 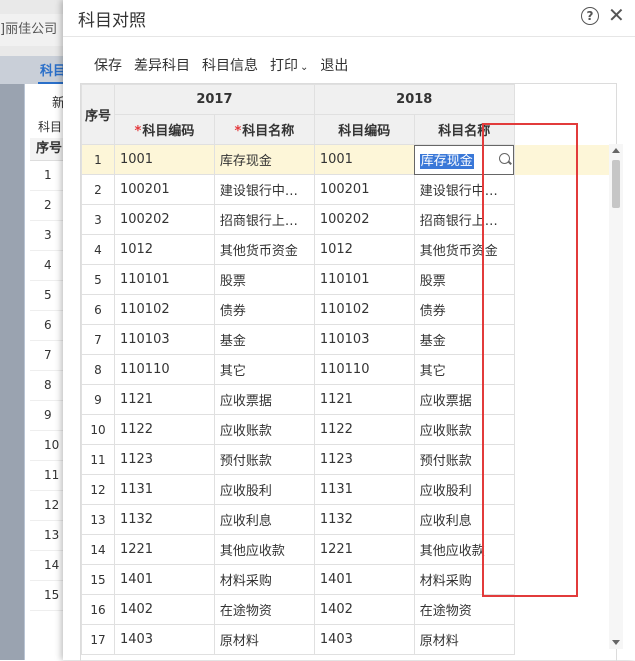 I want to click on cell-name-2017: 在途物资, so click(x=264, y=609).